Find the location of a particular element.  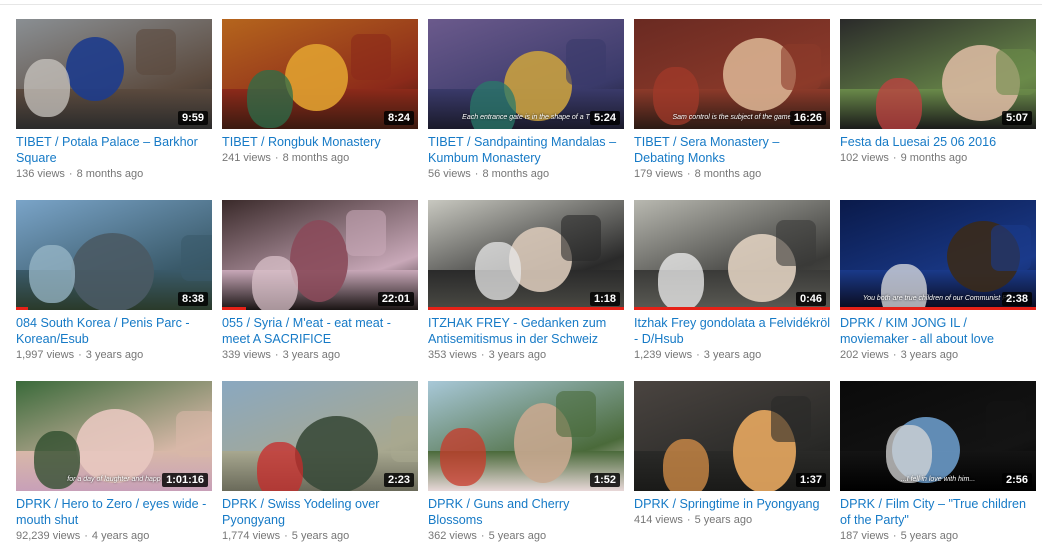

video-meta: 136 views · 8 months ago is located at coordinates (114, 174).